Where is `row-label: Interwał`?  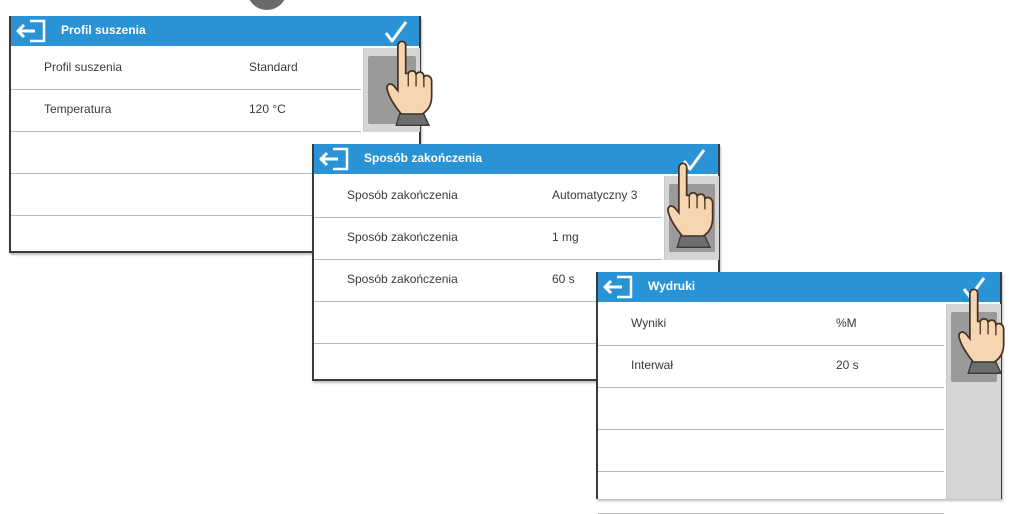 row-label: Interwał is located at coordinates (652, 365).